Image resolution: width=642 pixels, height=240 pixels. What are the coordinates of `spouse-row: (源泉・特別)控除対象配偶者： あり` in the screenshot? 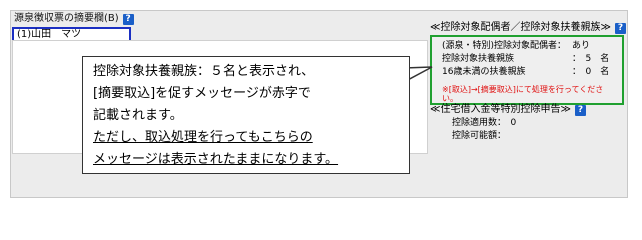 It's located at (516, 46).